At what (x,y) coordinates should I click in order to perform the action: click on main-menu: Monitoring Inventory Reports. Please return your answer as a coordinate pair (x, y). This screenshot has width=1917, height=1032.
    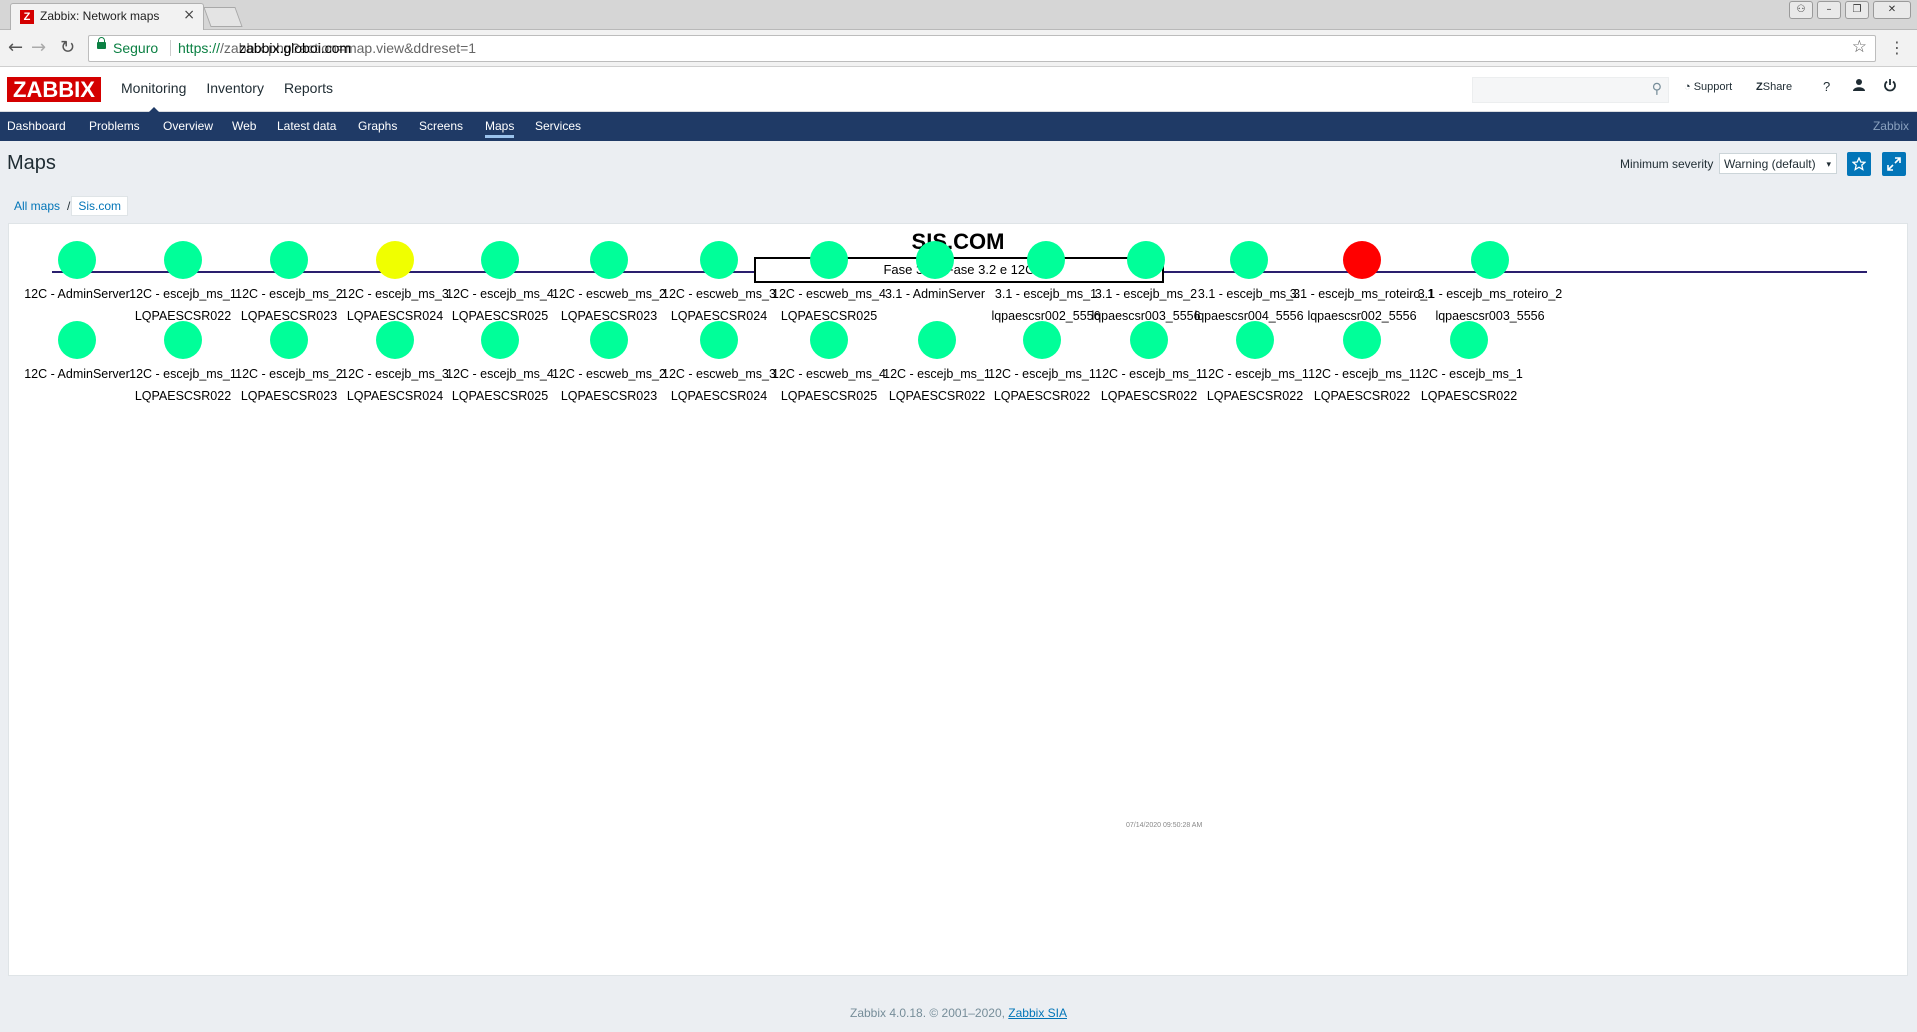
    Looking at the image, I should click on (237, 96).